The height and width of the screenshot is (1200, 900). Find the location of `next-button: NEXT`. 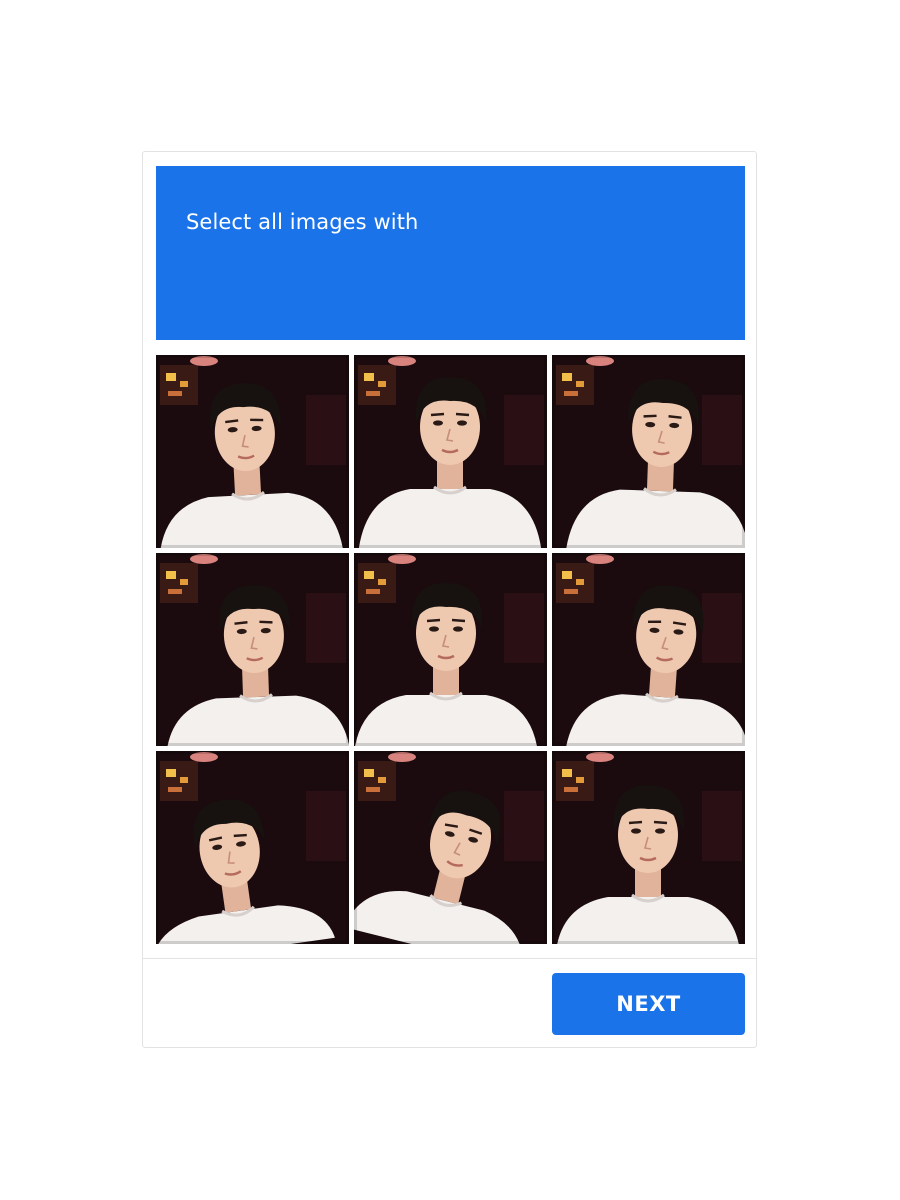

next-button: NEXT is located at coordinates (648, 1004).